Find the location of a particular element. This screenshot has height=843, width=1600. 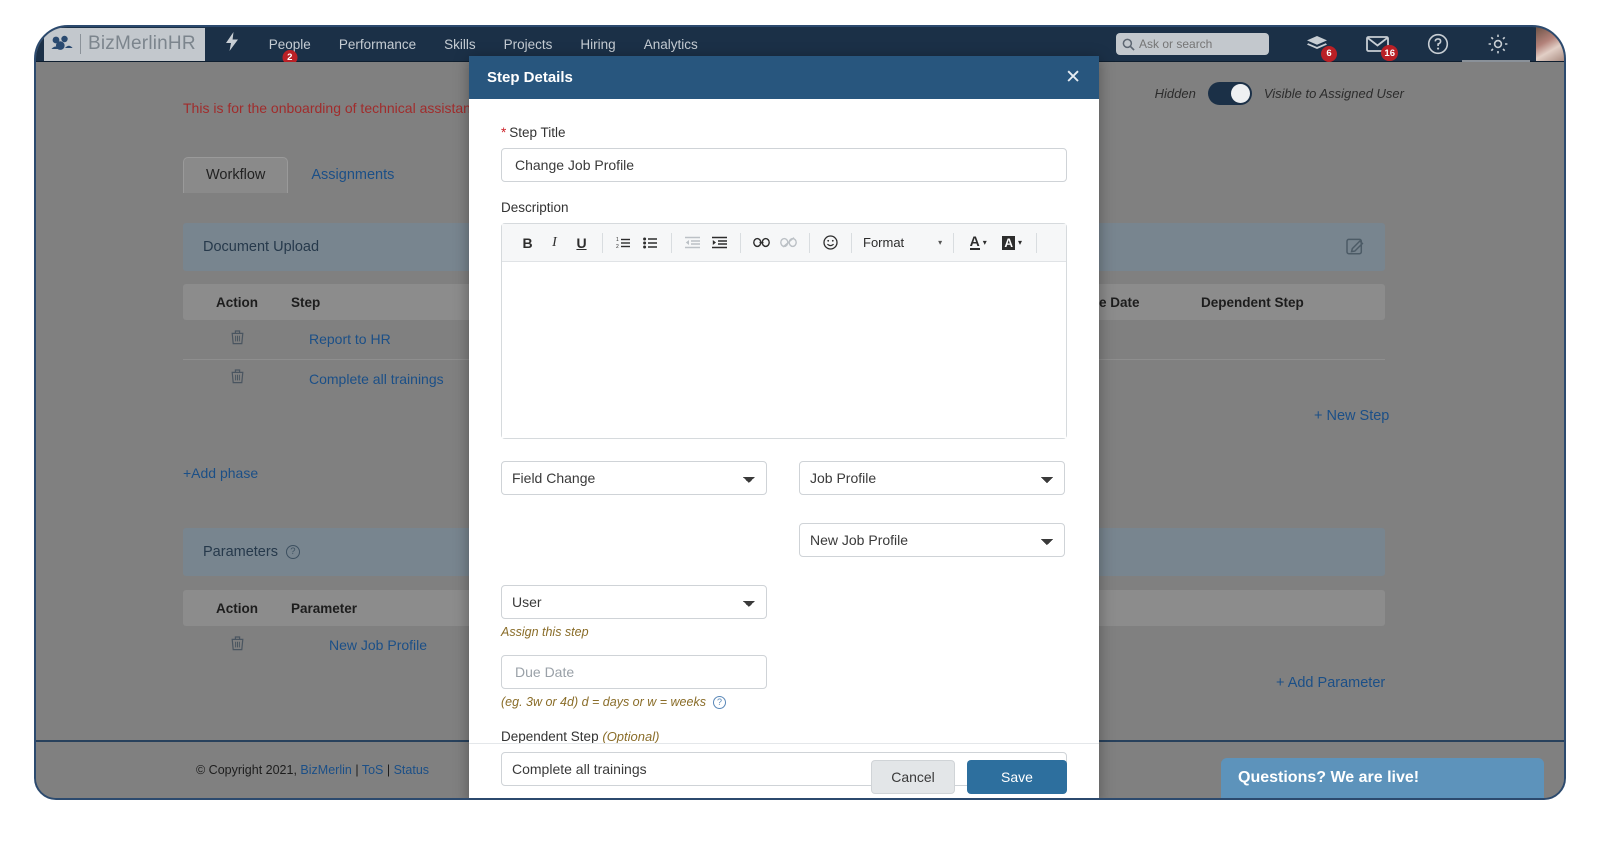

unlink-icon is located at coordinates (788, 242).